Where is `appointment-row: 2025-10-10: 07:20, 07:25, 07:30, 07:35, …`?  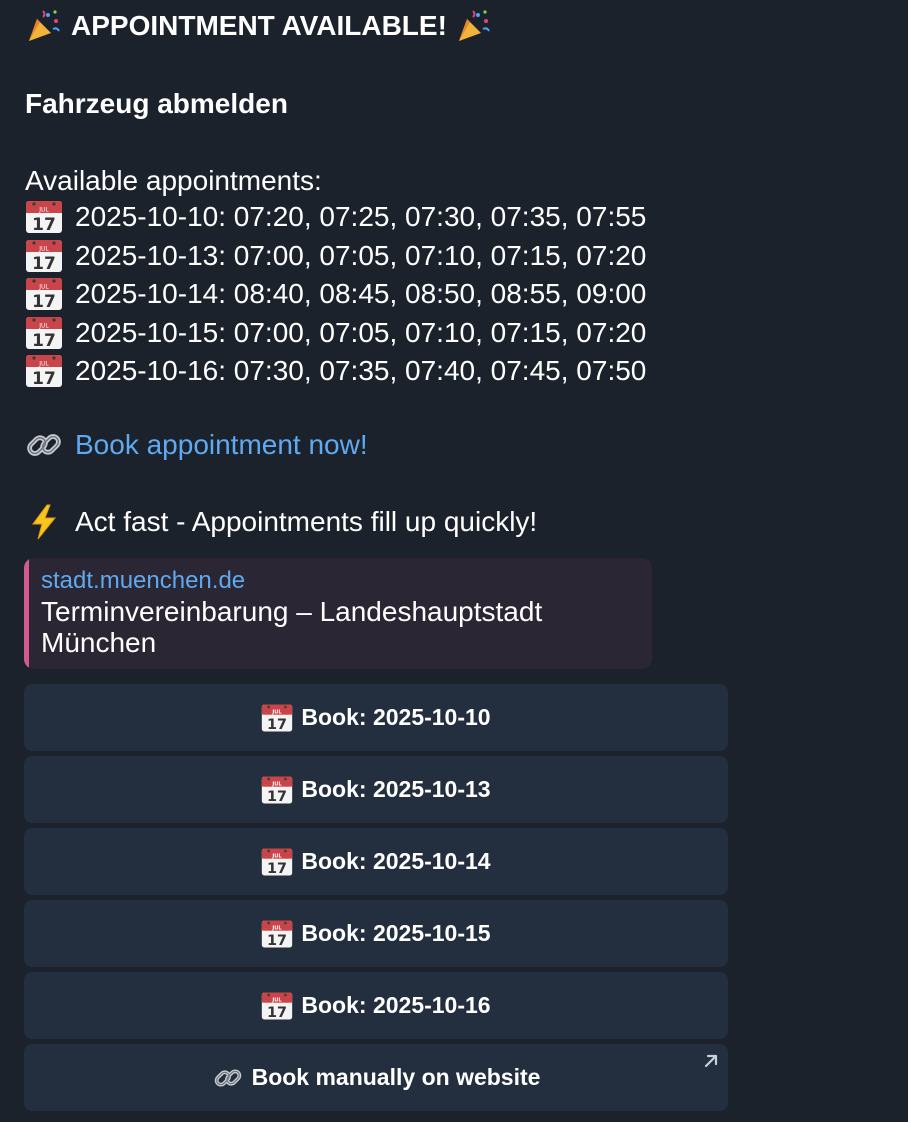 appointment-row: 2025-10-10: 07:20, 07:25, 07:30, 07:35, … is located at coordinates (335, 217).